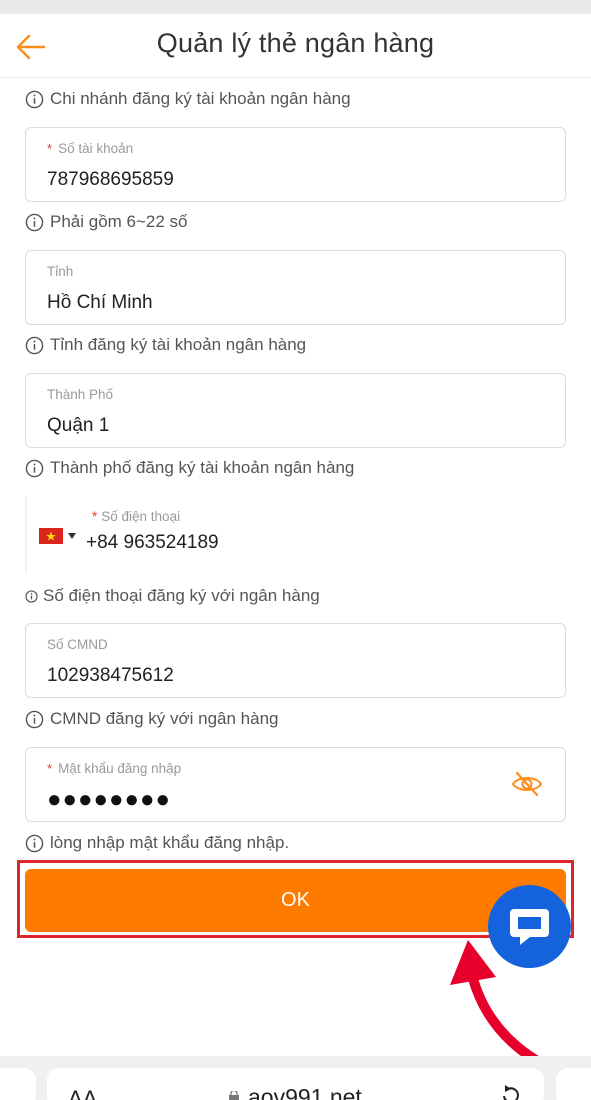 Image resolution: width=591 pixels, height=1100 pixels. Describe the element at coordinates (200, 98) in the screenshot. I see `hint-text: Chi nhánh đăng ký tài khoản ngân hàng` at that location.